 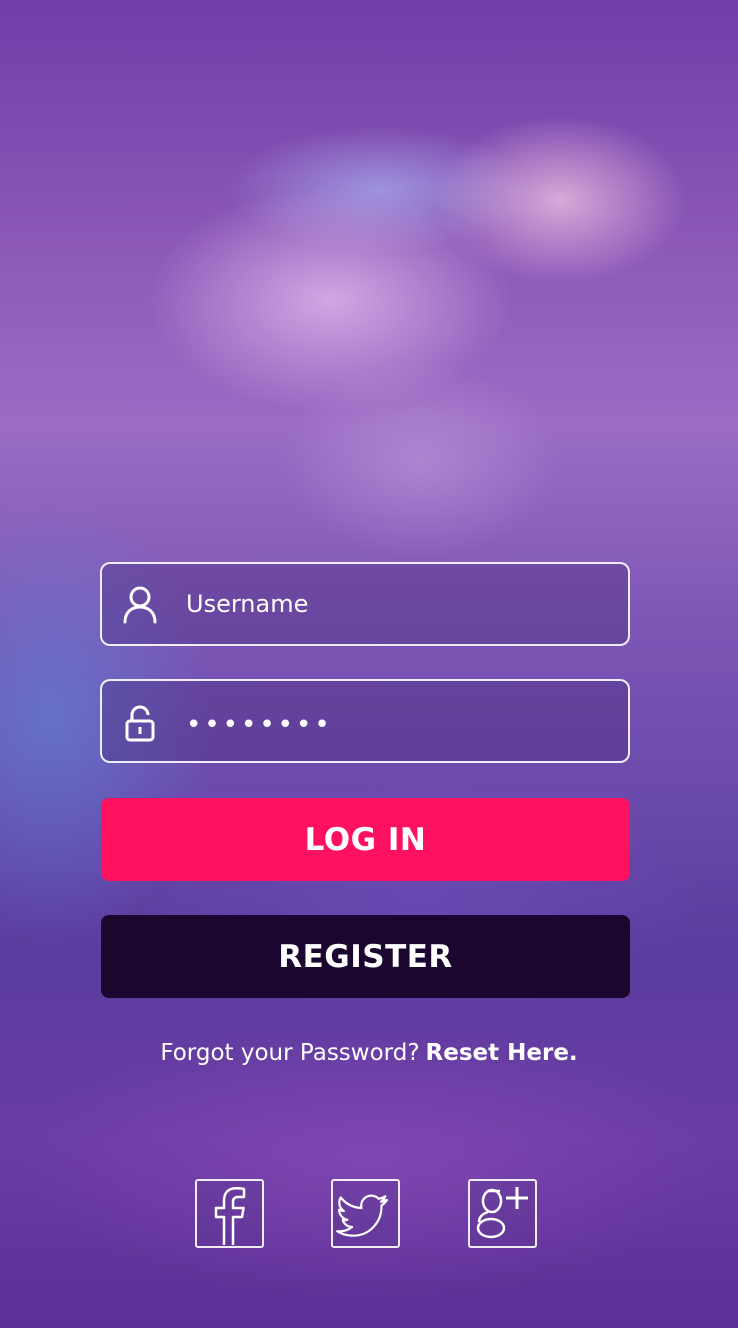 I want to click on google-plus-icon, so click(x=502, y=1213).